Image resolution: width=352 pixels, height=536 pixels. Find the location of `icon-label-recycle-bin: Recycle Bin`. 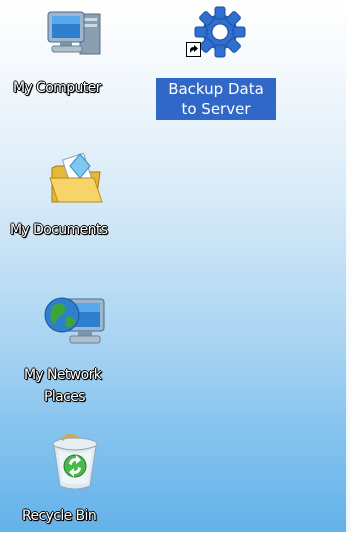

icon-label-recycle-bin: Recycle Bin is located at coordinates (59, 516).